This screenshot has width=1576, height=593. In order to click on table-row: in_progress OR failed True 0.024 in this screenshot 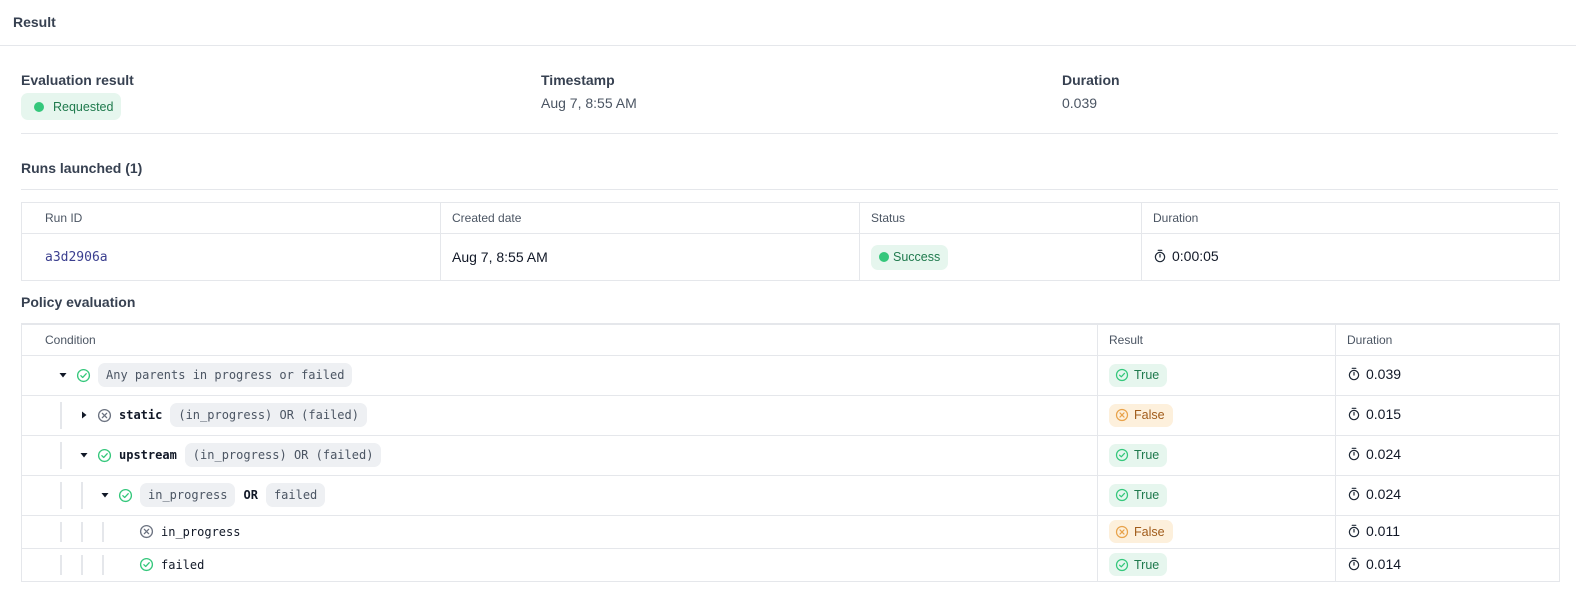, I will do `click(790, 495)`.